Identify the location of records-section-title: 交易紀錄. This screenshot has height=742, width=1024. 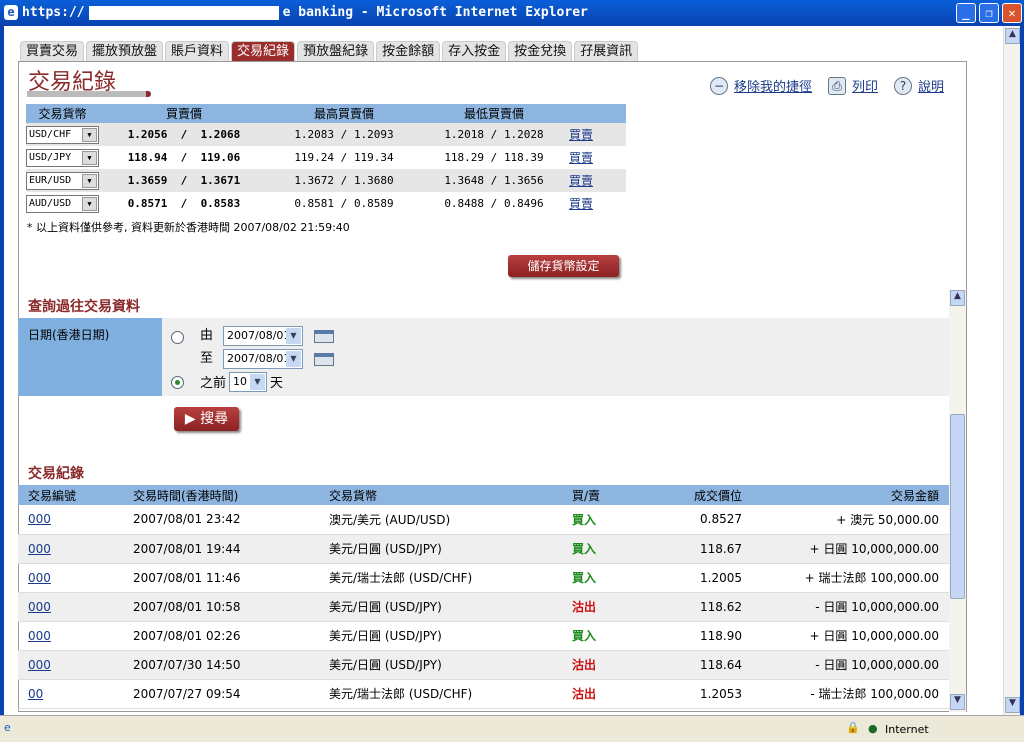
(56, 474).